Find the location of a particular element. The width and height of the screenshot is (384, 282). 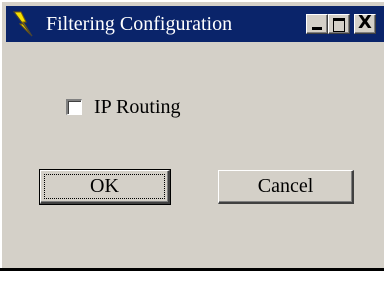

close-button: X is located at coordinates (365, 23).